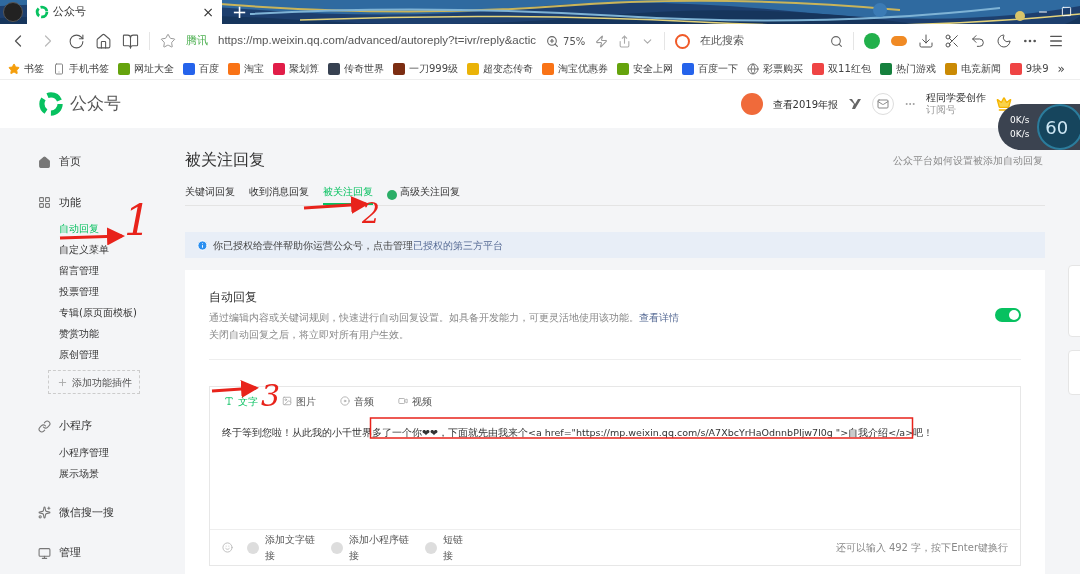 The width and height of the screenshot is (1080, 574). What do you see at coordinates (926, 41) in the screenshot?
I see `download-icon` at bounding box center [926, 41].